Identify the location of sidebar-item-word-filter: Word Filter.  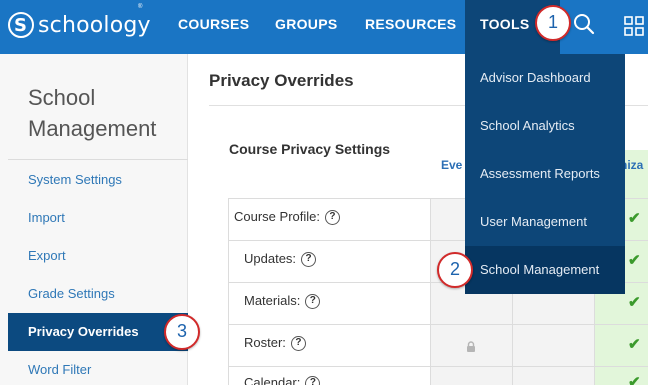
(98, 368).